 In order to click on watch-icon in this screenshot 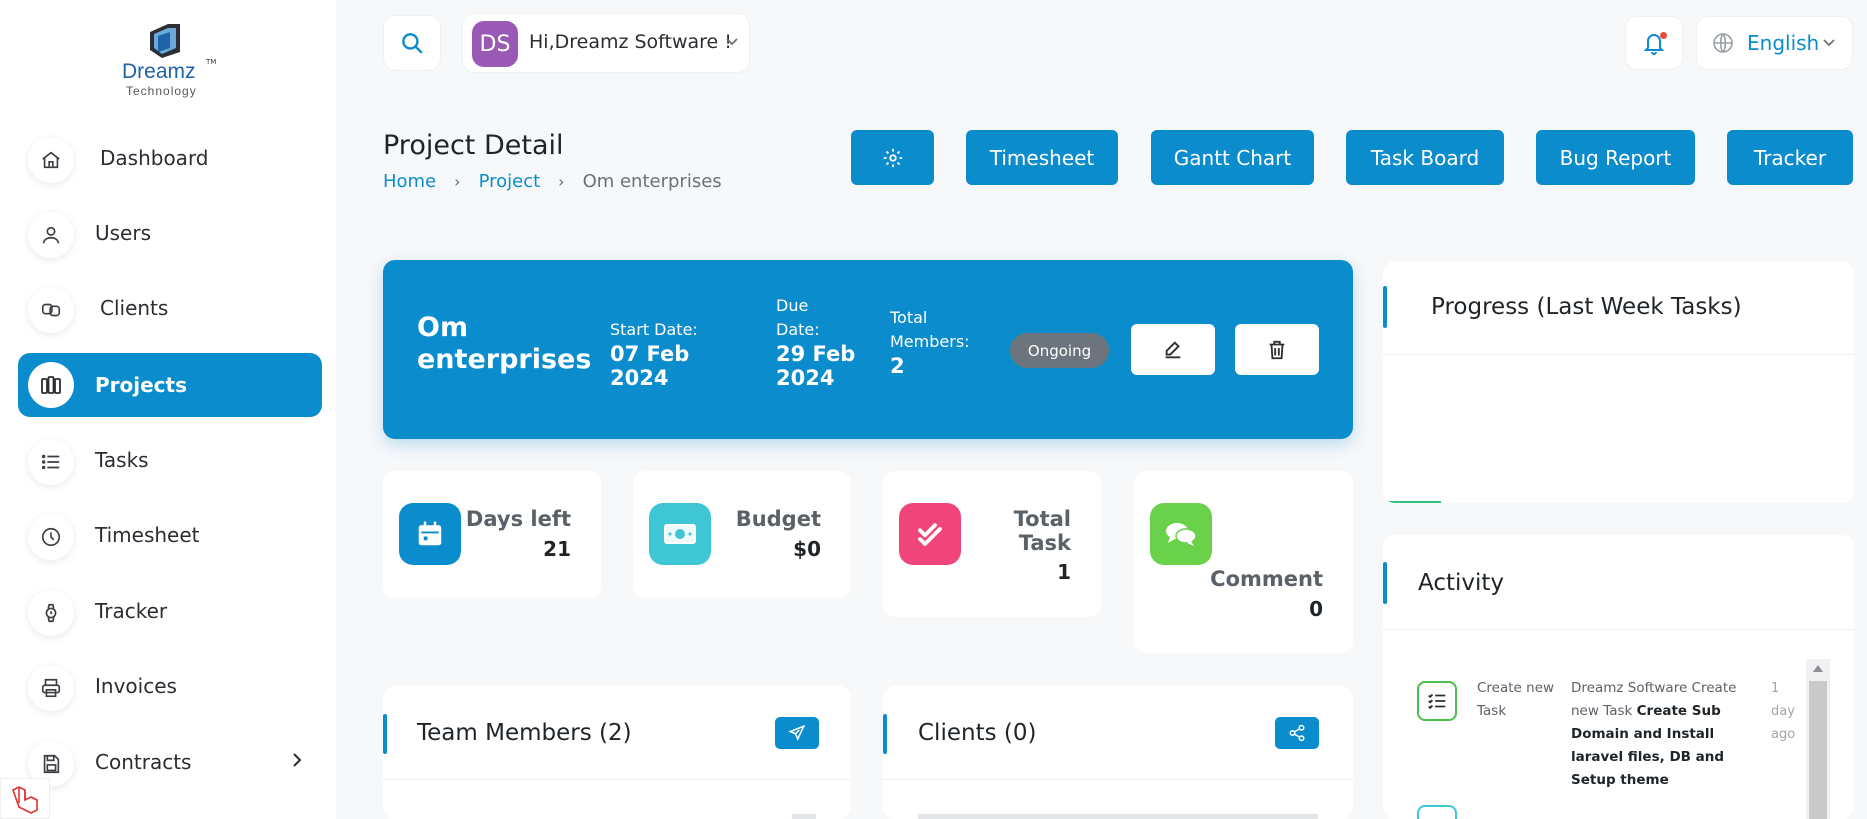, I will do `click(51, 613)`.